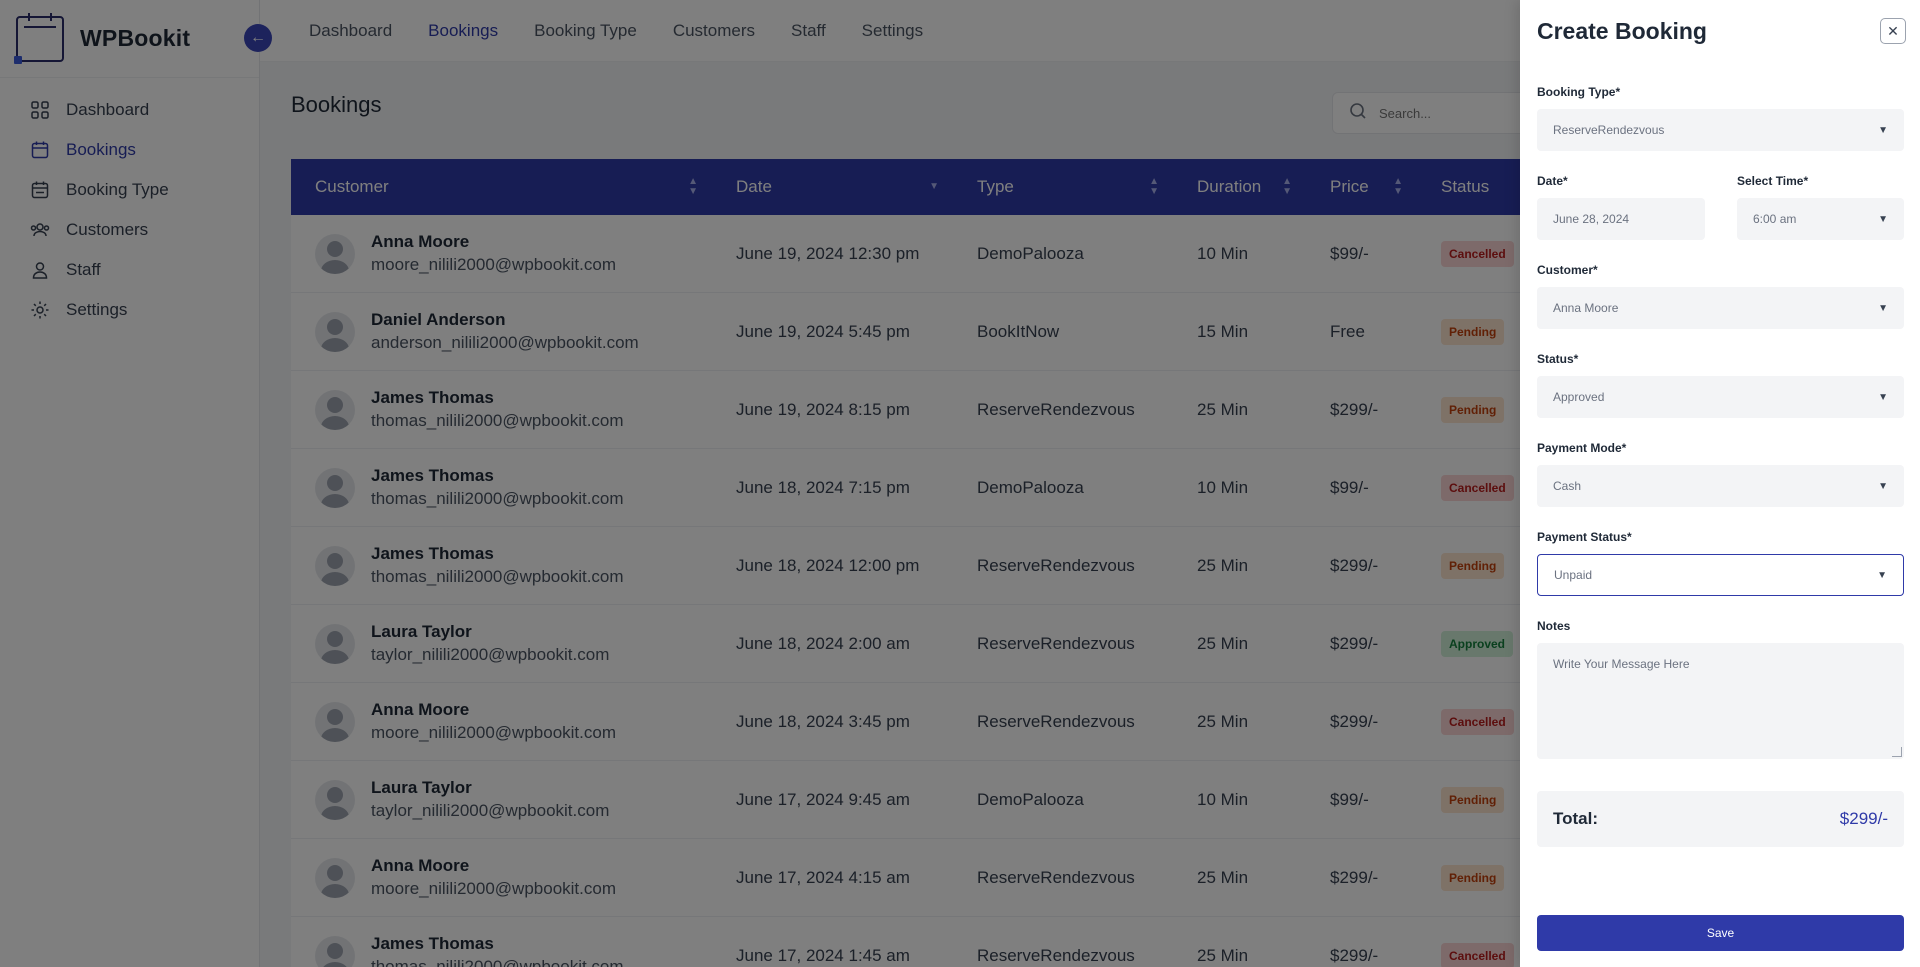 Image resolution: width=1920 pixels, height=967 pixels. Describe the element at coordinates (1558, 359) in the screenshot. I see `status-label: Status*` at that location.